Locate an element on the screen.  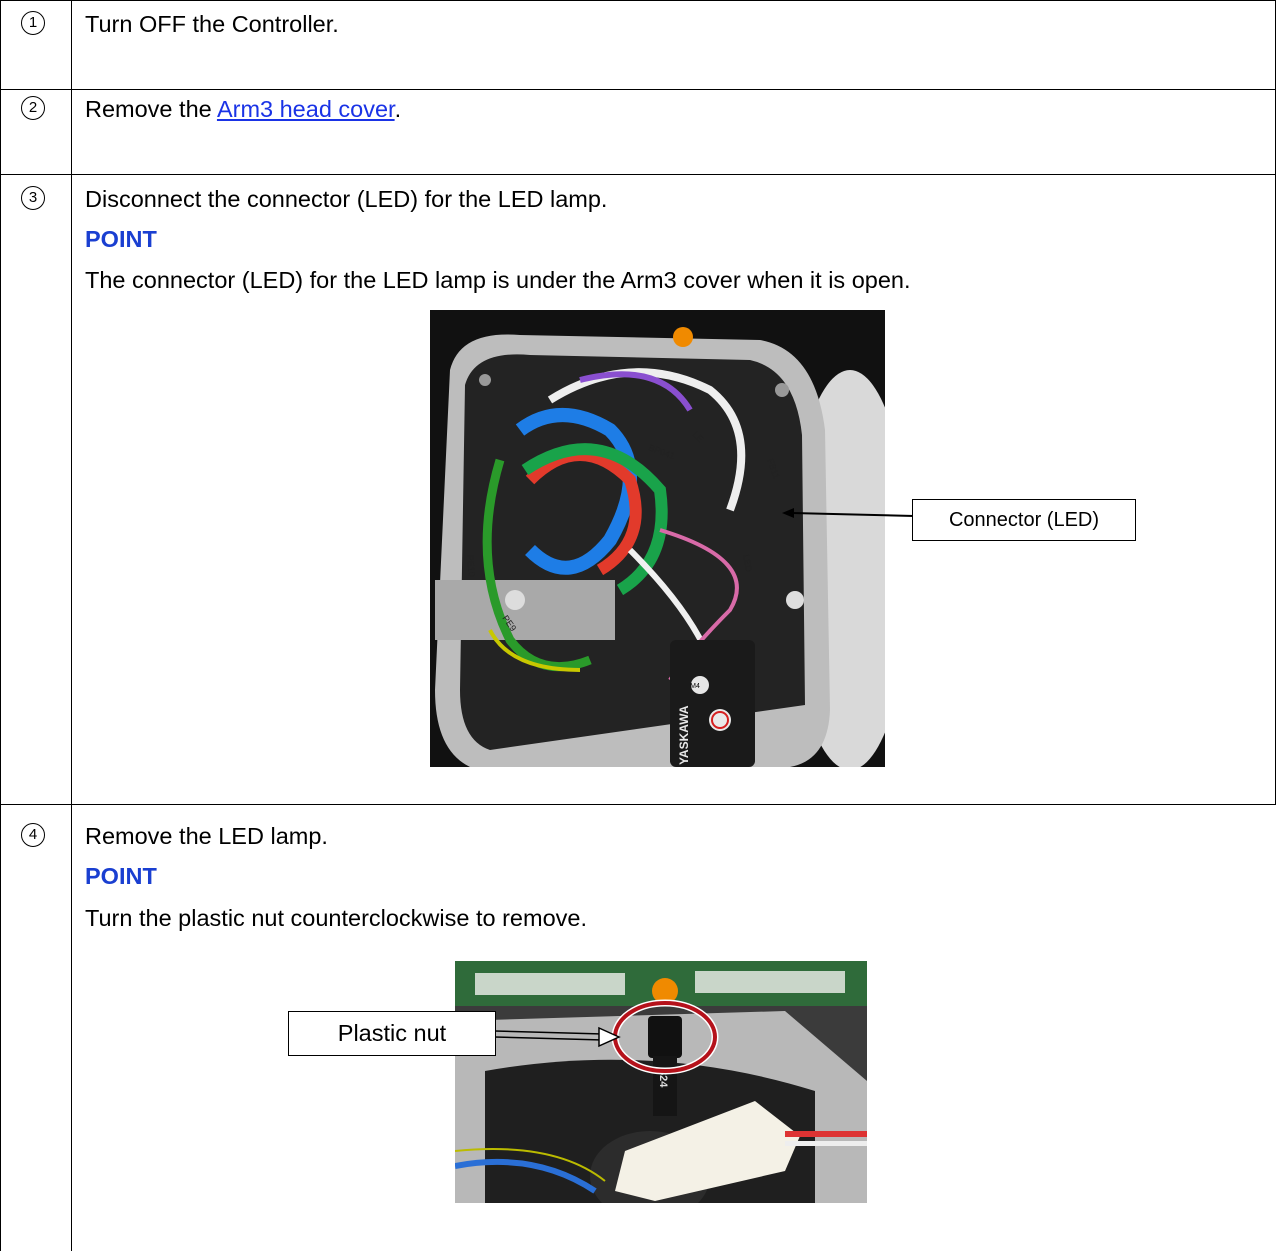
table-border-left is located at coordinates (0, 625).